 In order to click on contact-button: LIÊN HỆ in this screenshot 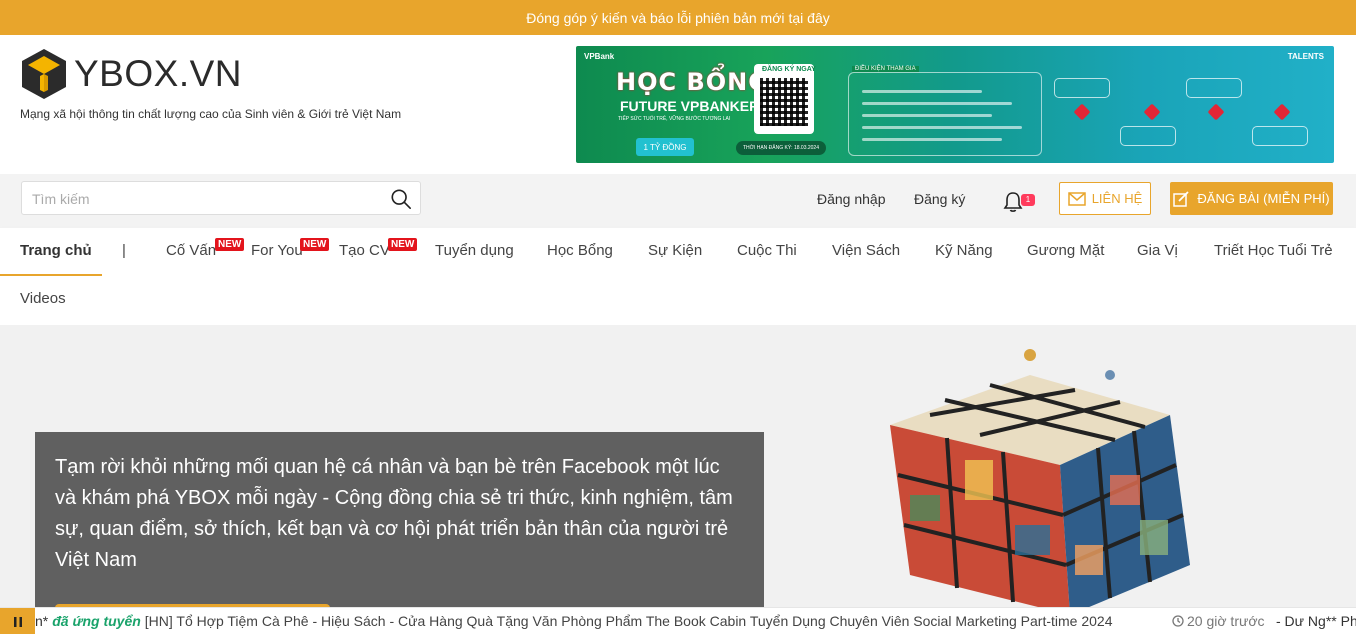, I will do `click(1105, 198)`.